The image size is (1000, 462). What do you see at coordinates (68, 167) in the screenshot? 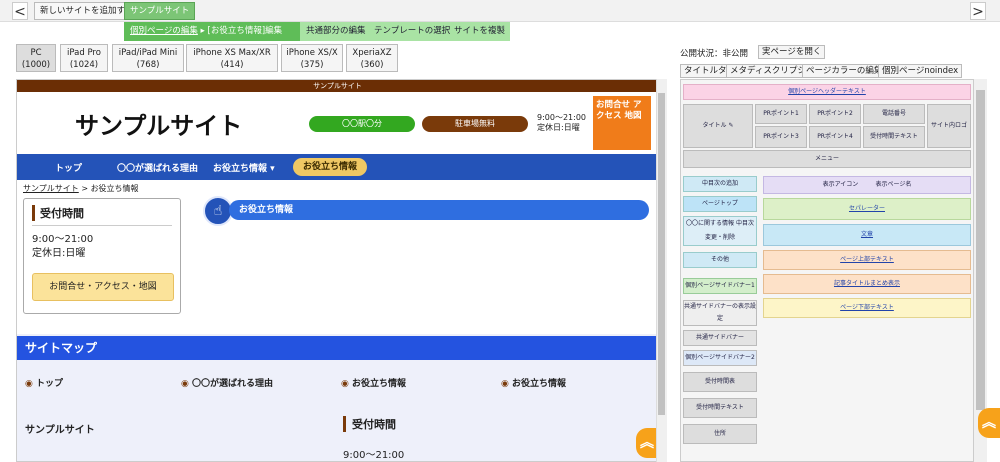
I see `nav-top: トップ` at bounding box center [68, 167].